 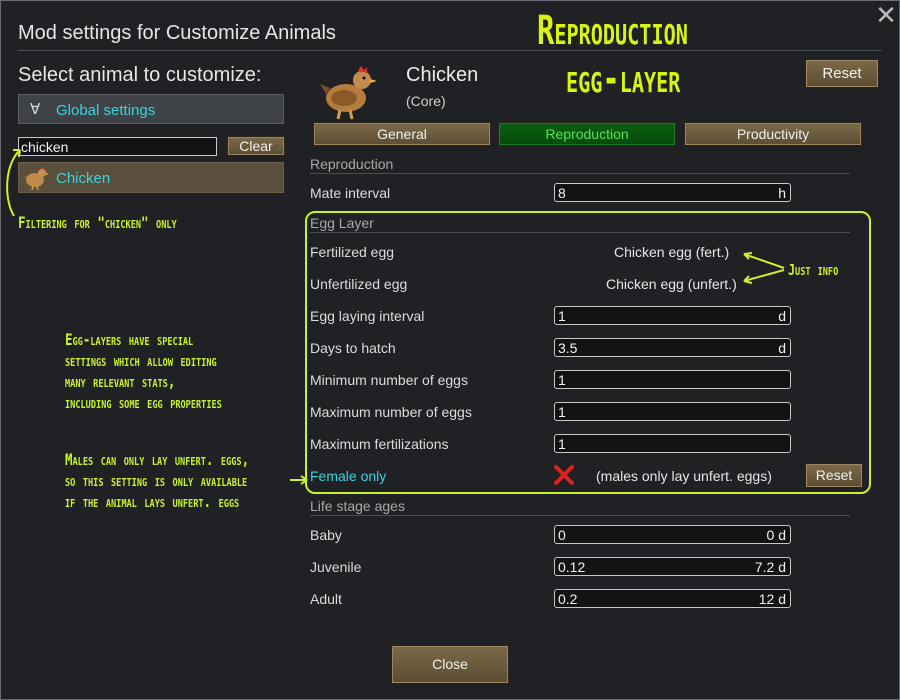 What do you see at coordinates (764, 275) in the screenshot?
I see `arrow-to-unfertilized` at bounding box center [764, 275].